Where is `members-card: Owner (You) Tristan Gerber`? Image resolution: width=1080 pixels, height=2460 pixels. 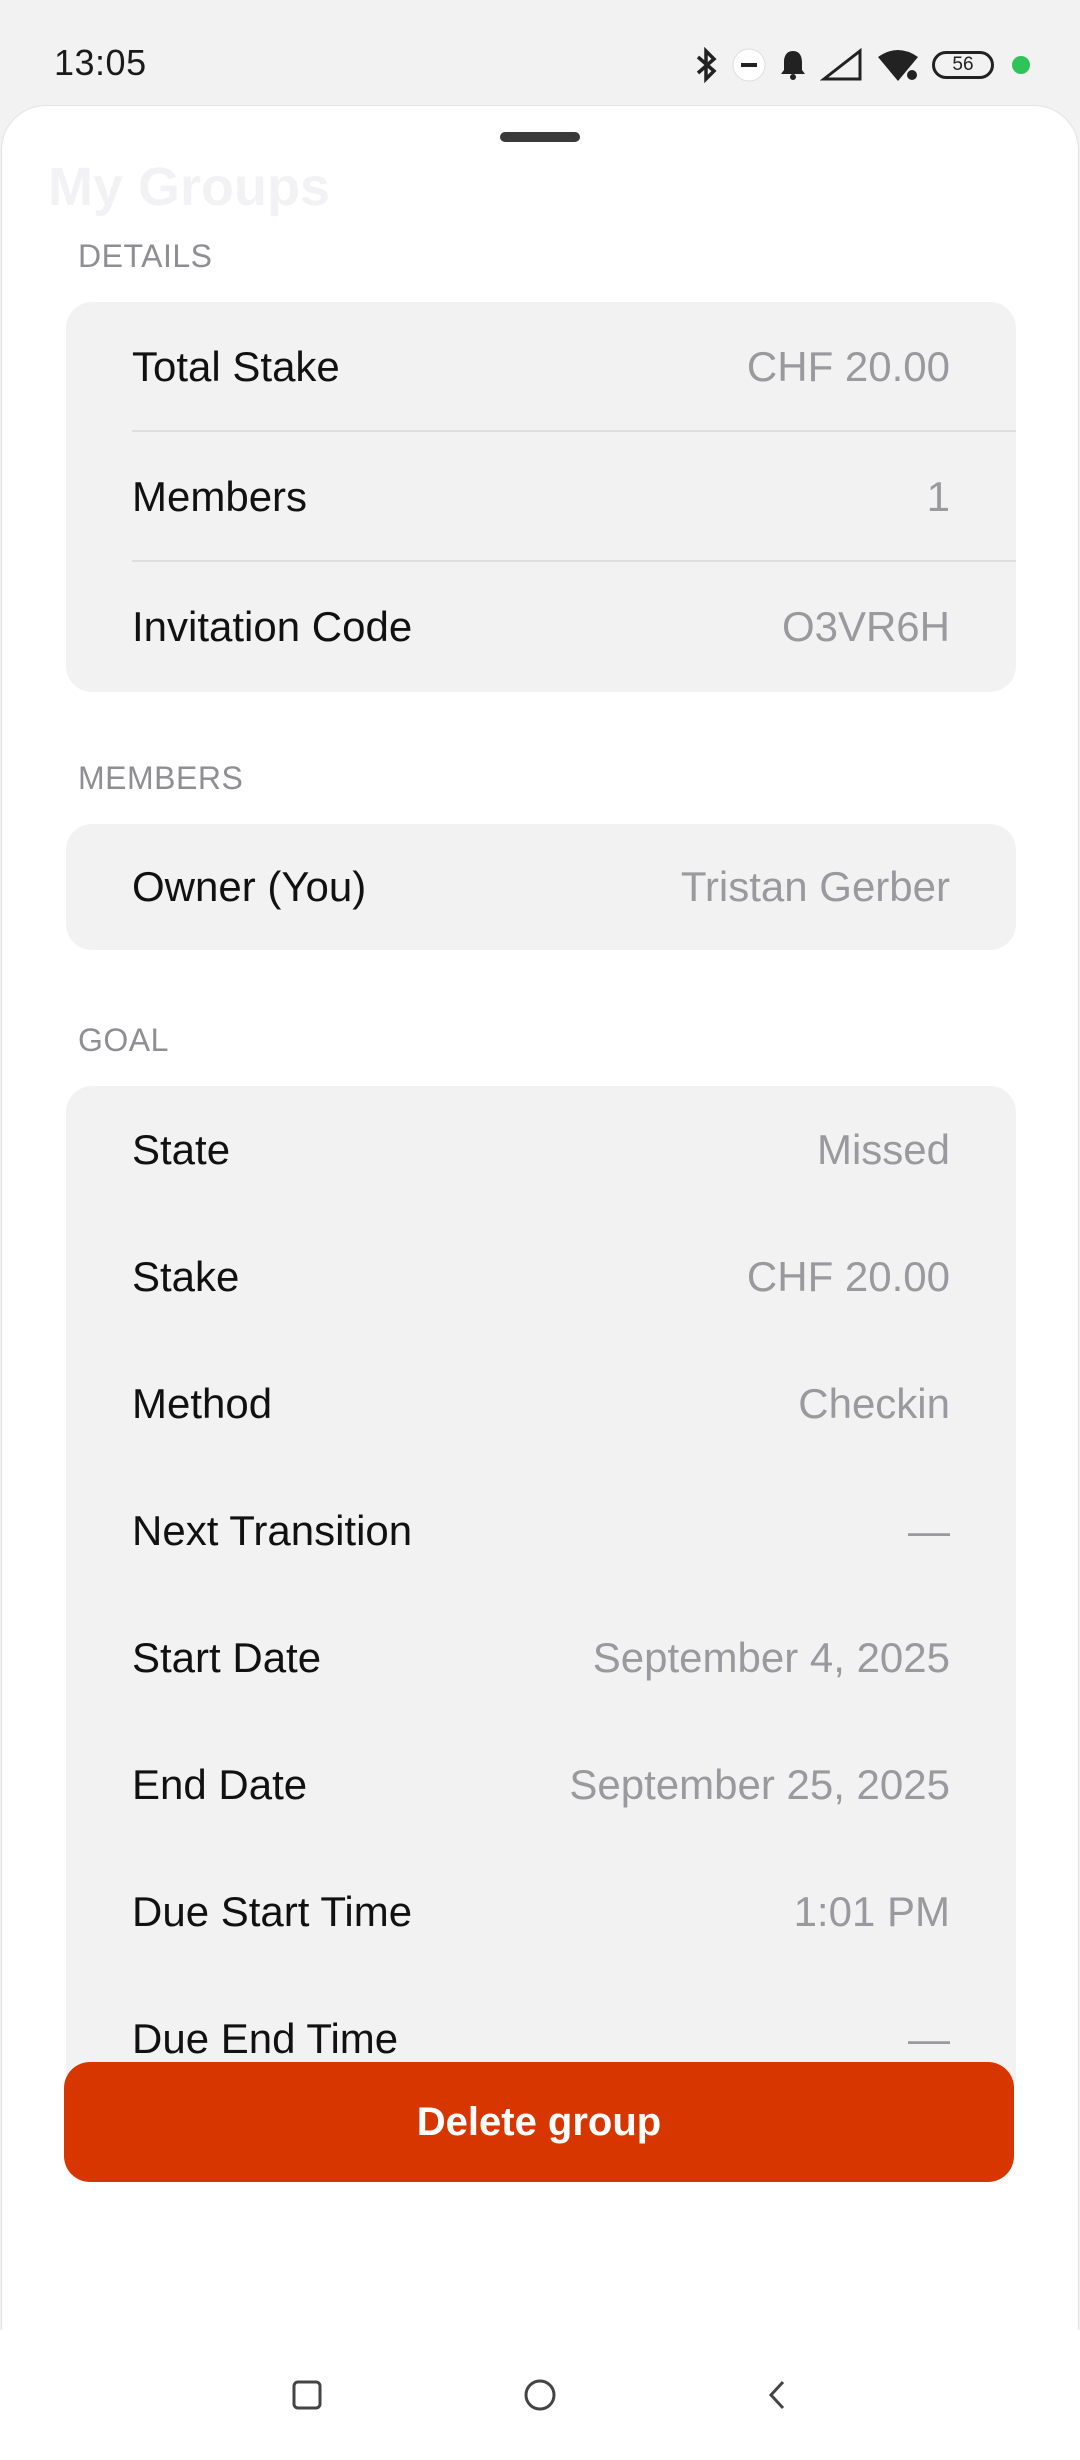
members-card: Owner (You) Tristan Gerber is located at coordinates (541, 887).